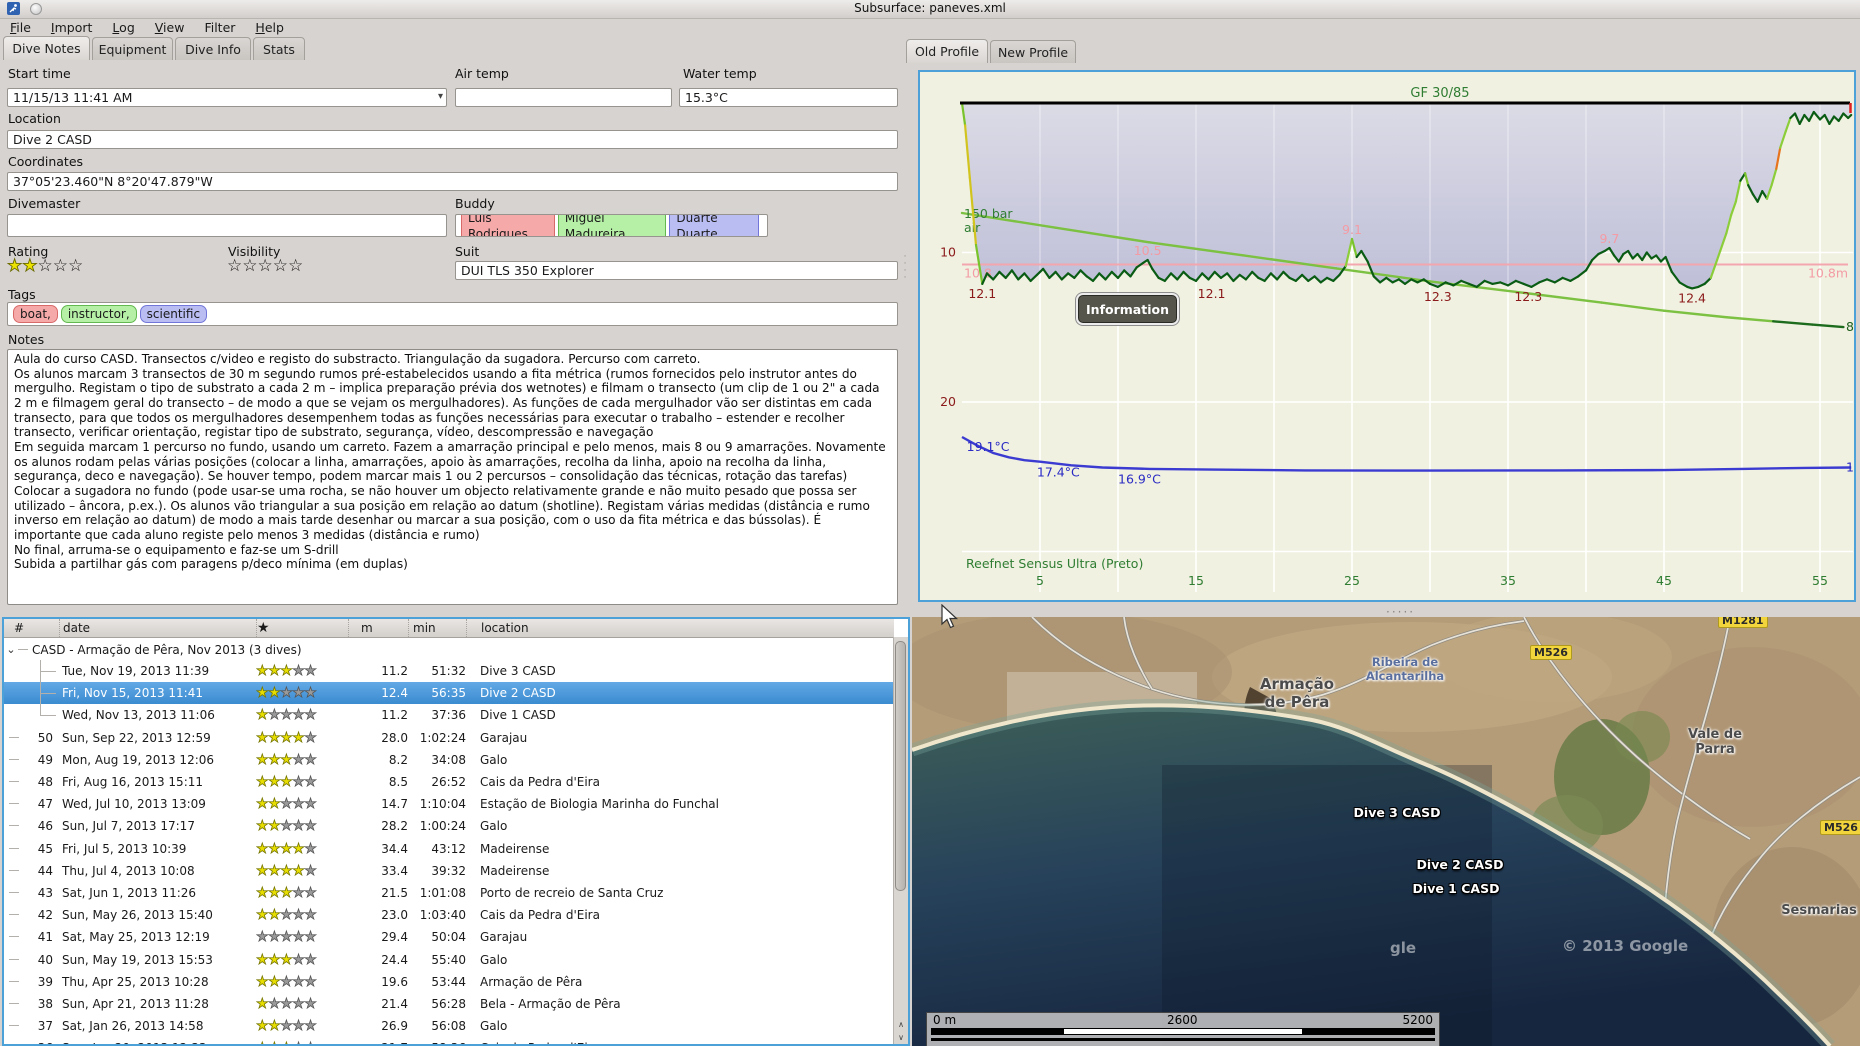 The width and height of the screenshot is (1860, 1046). Describe the element at coordinates (1460, 864) in the screenshot. I see `dive-site-label: Dive 2 CASD` at that location.